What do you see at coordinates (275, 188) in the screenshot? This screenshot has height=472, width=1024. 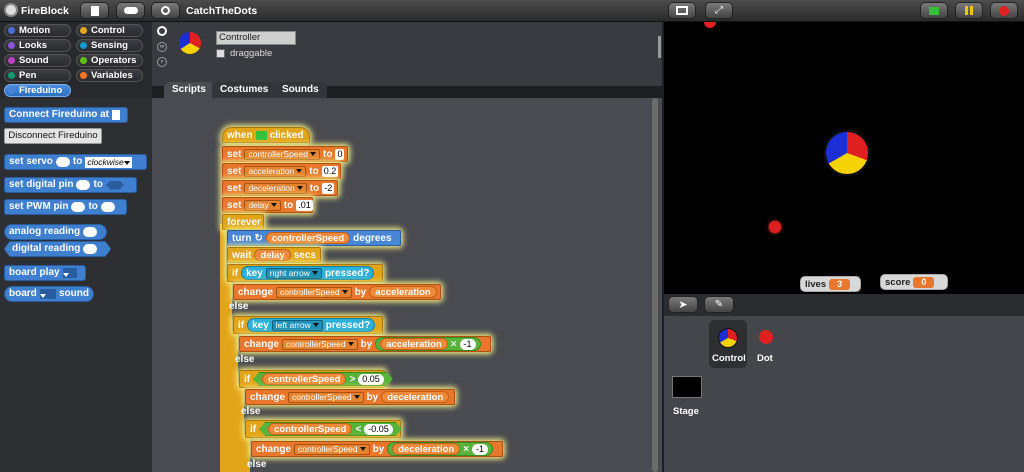 I see `variable-dropdown: deceleration` at bounding box center [275, 188].